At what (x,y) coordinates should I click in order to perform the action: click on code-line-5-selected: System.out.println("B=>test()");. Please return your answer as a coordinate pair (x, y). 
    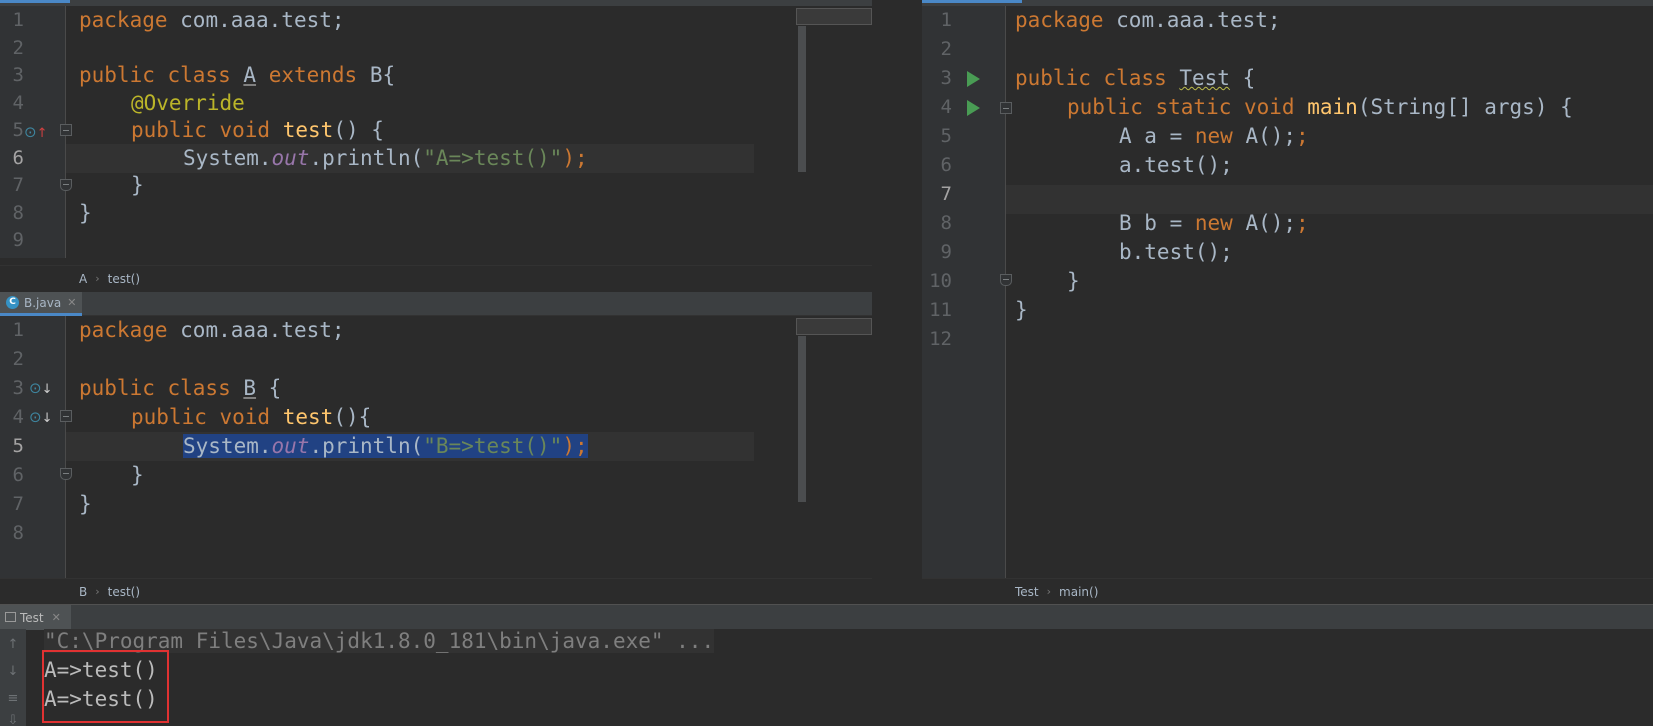
    Looking at the image, I should click on (385, 446).